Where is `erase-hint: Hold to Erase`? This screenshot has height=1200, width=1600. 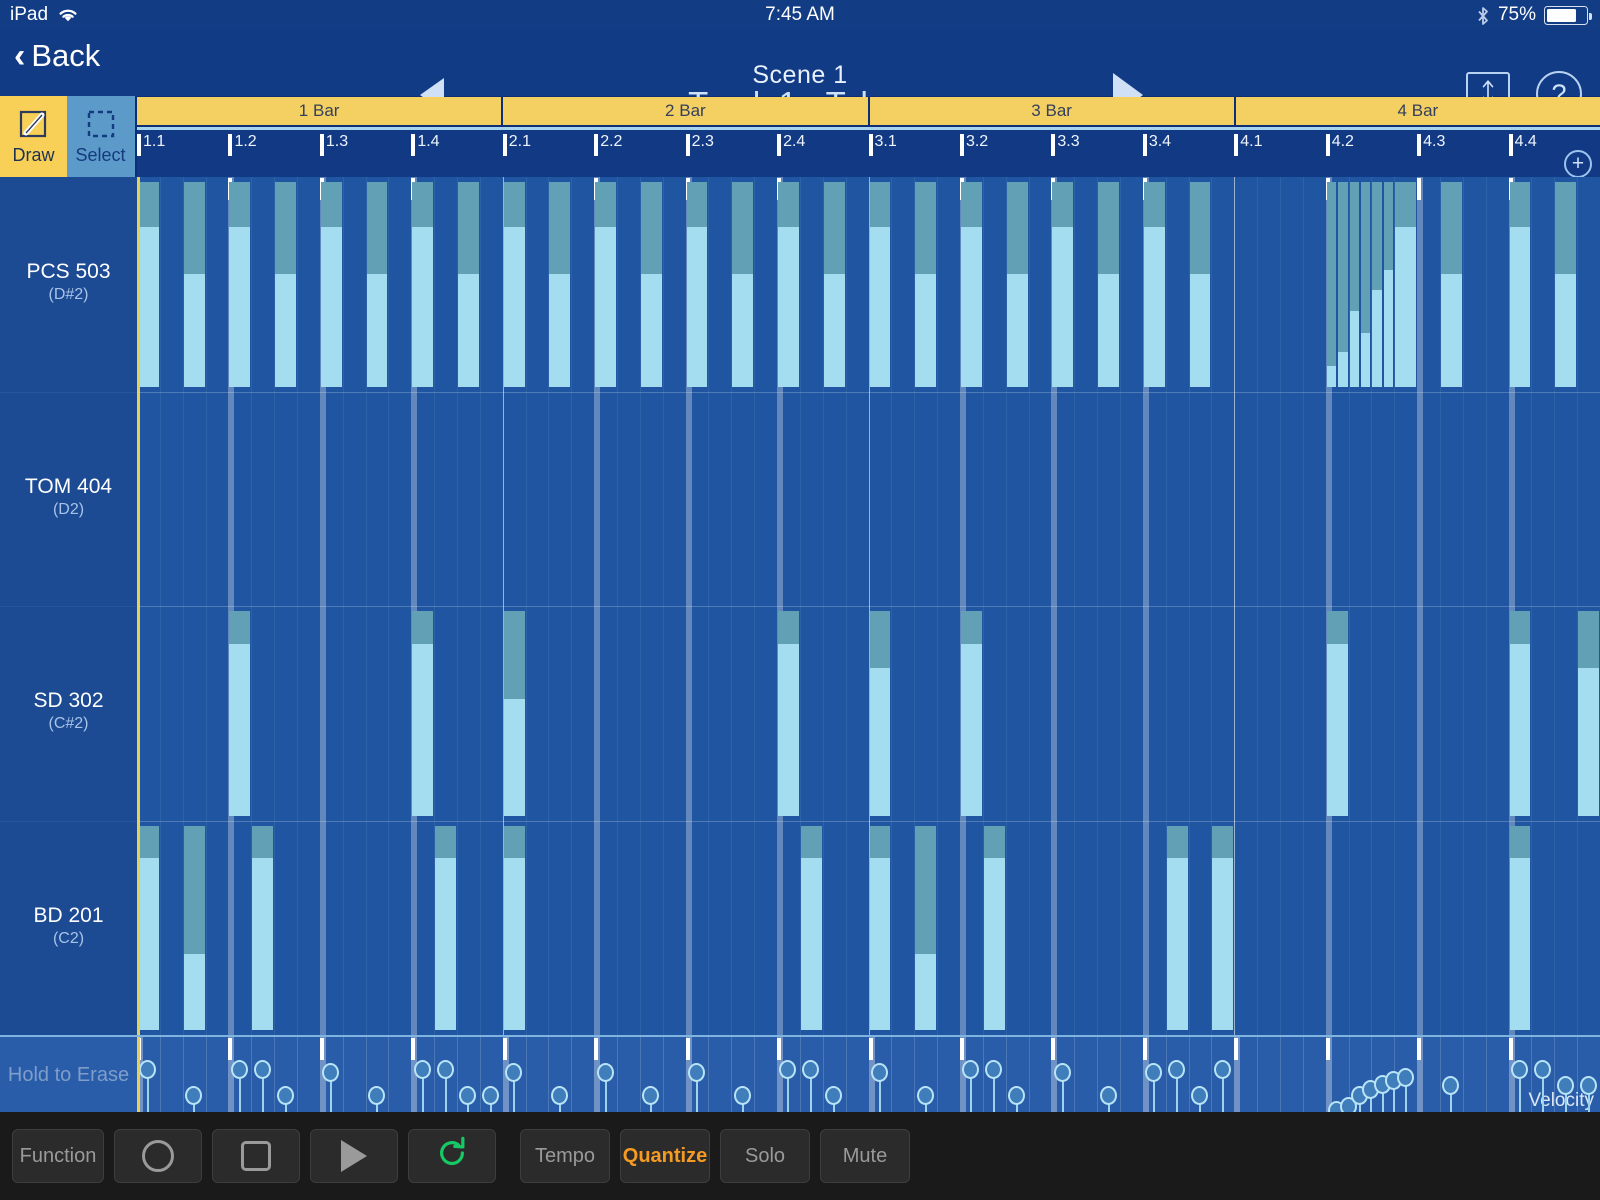
erase-hint: Hold to Erase is located at coordinates (68, 1075).